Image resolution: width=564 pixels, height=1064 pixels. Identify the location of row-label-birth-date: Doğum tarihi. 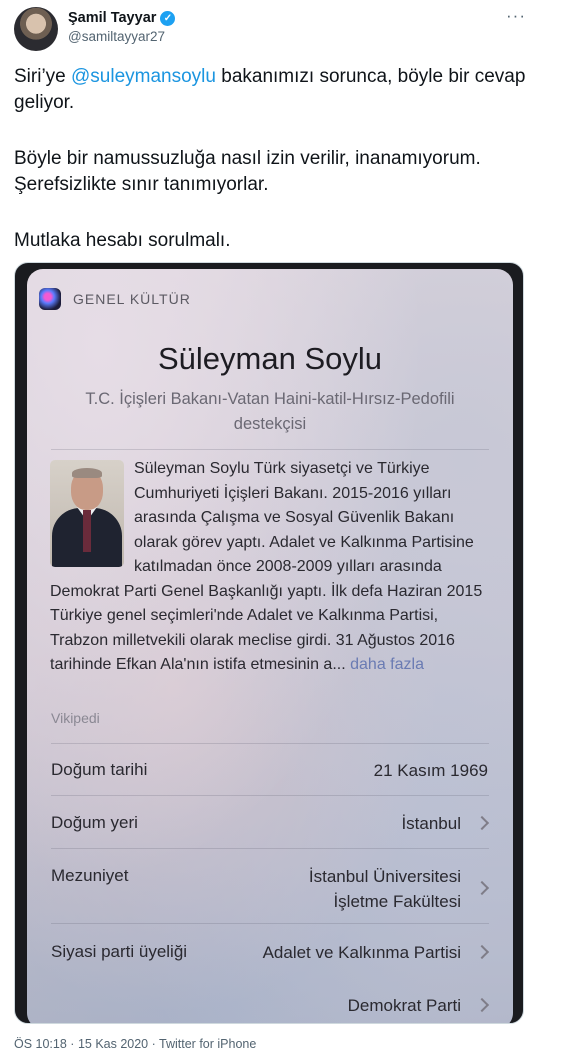
(99, 769).